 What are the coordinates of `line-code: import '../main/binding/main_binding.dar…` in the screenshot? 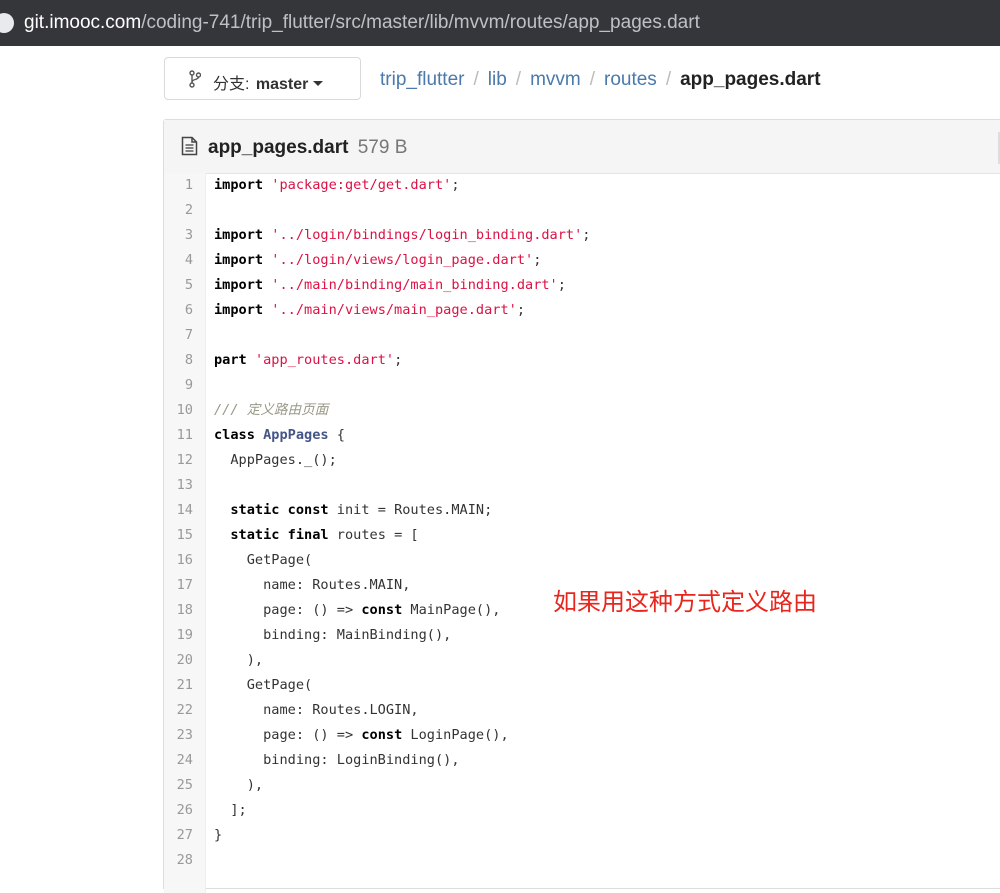 It's located at (390, 285).